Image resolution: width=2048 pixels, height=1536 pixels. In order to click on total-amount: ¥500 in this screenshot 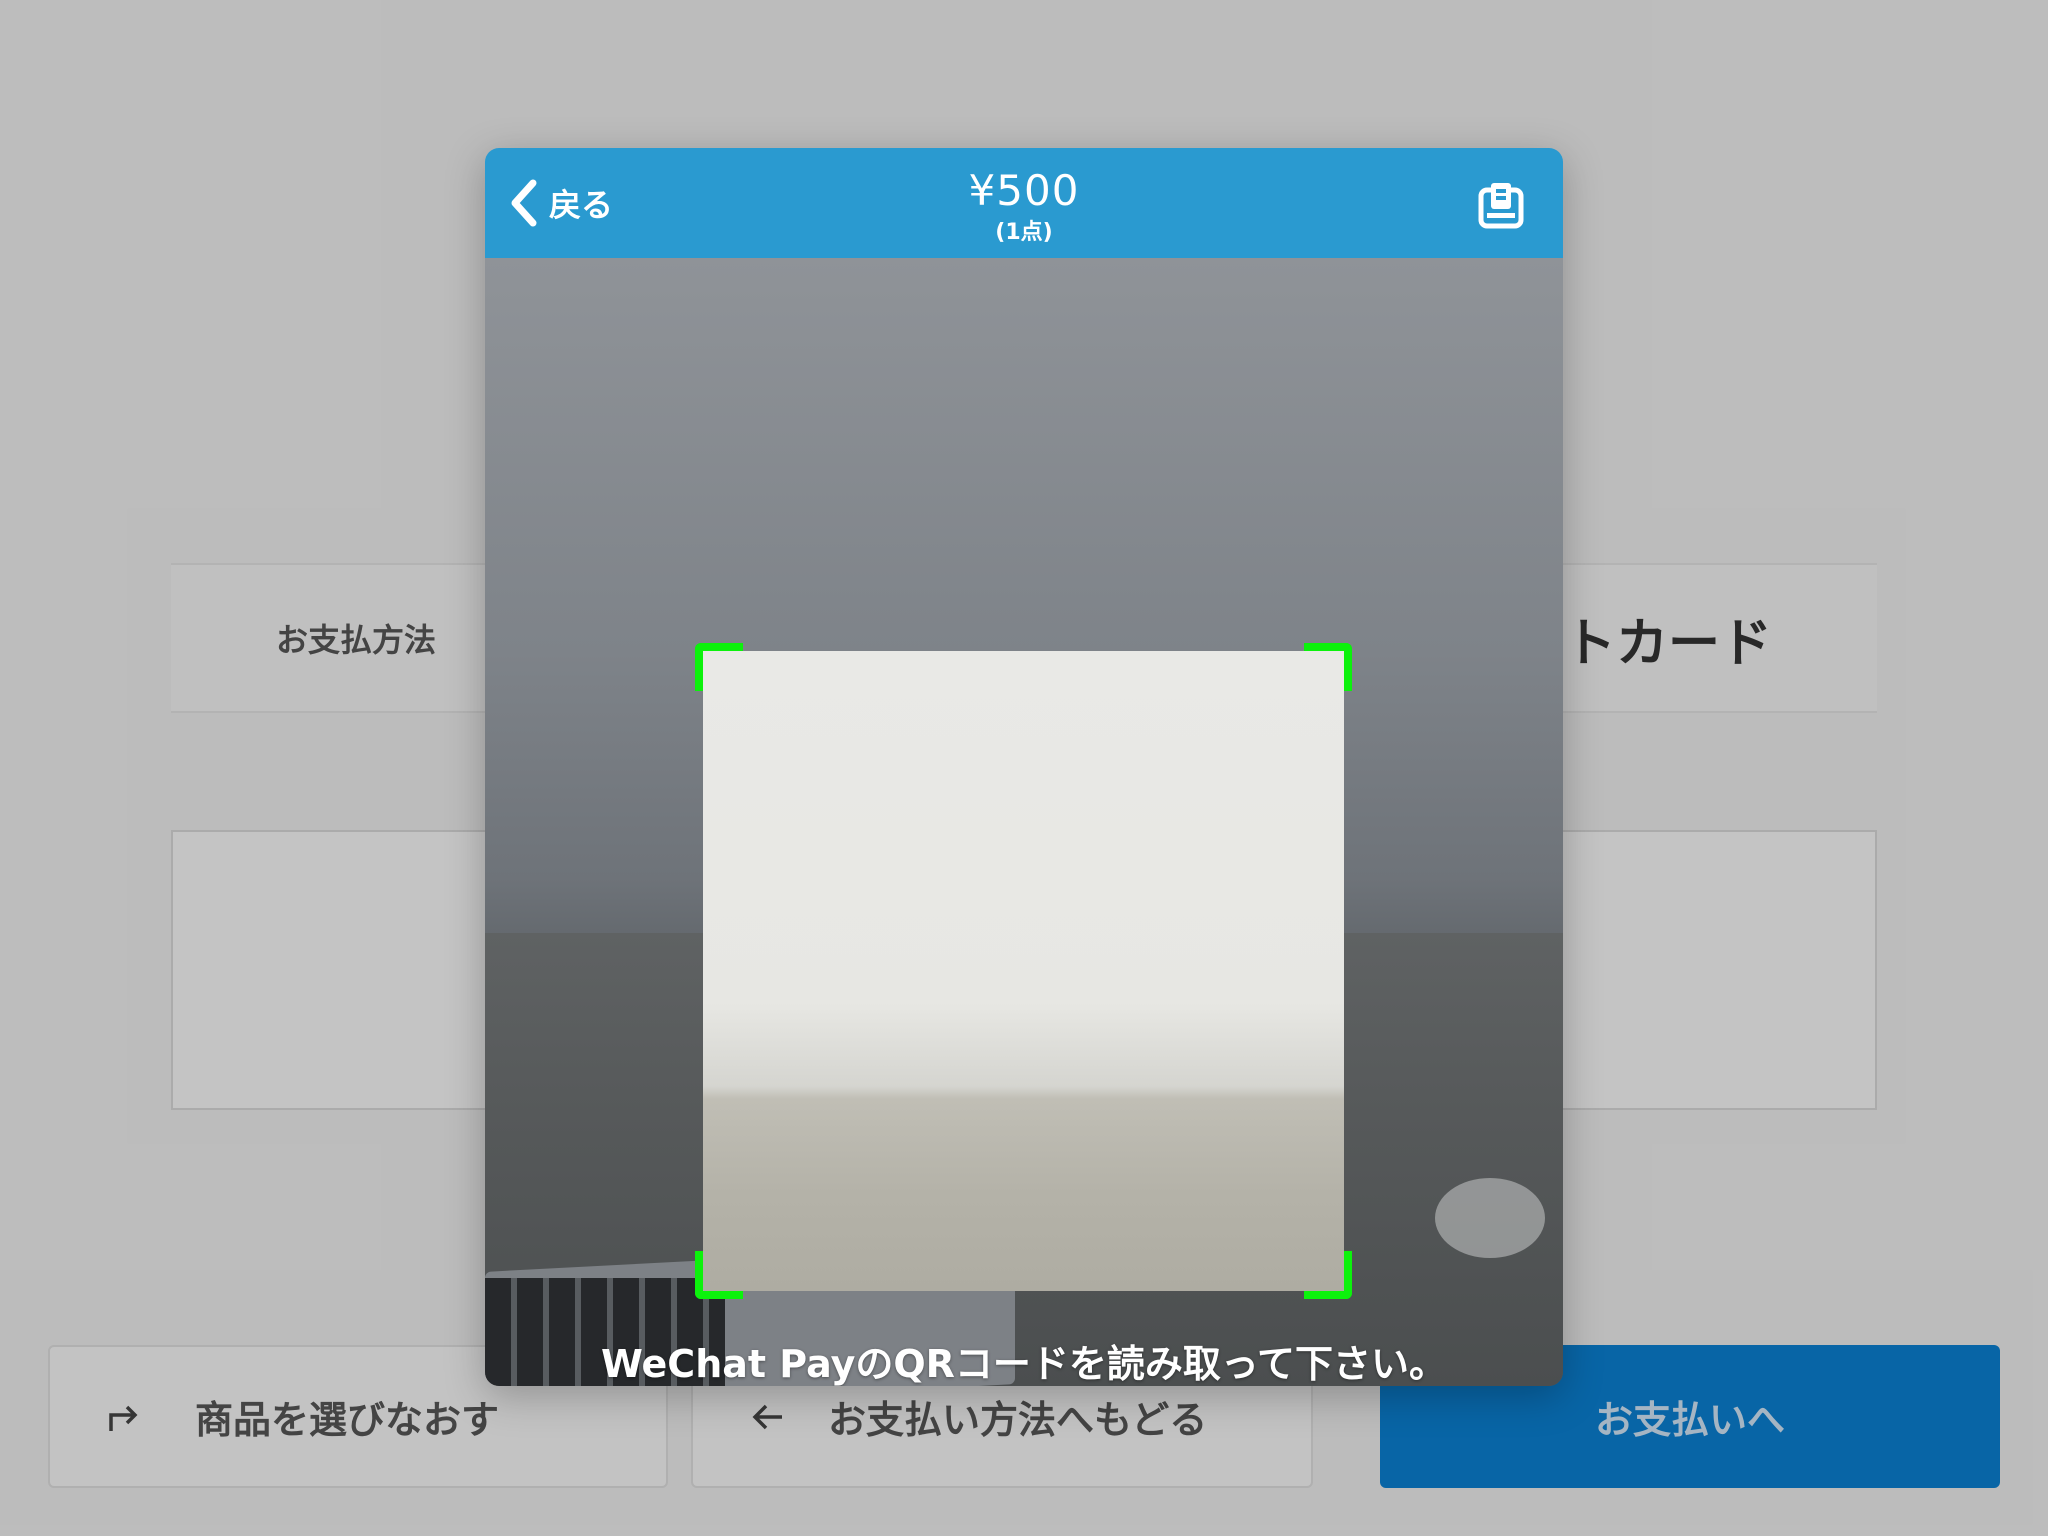, I will do `click(1024, 190)`.